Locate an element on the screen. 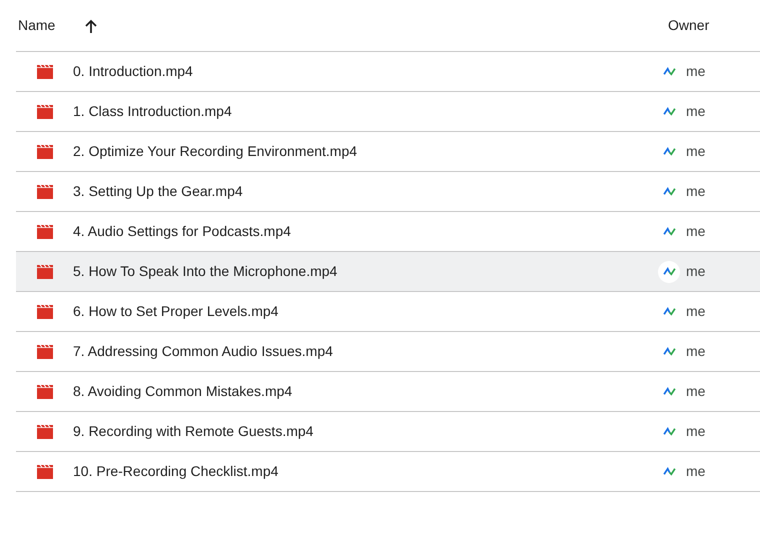  file-name: 2. Optimize Your Recording Environment.mp4 is located at coordinates (215, 151).